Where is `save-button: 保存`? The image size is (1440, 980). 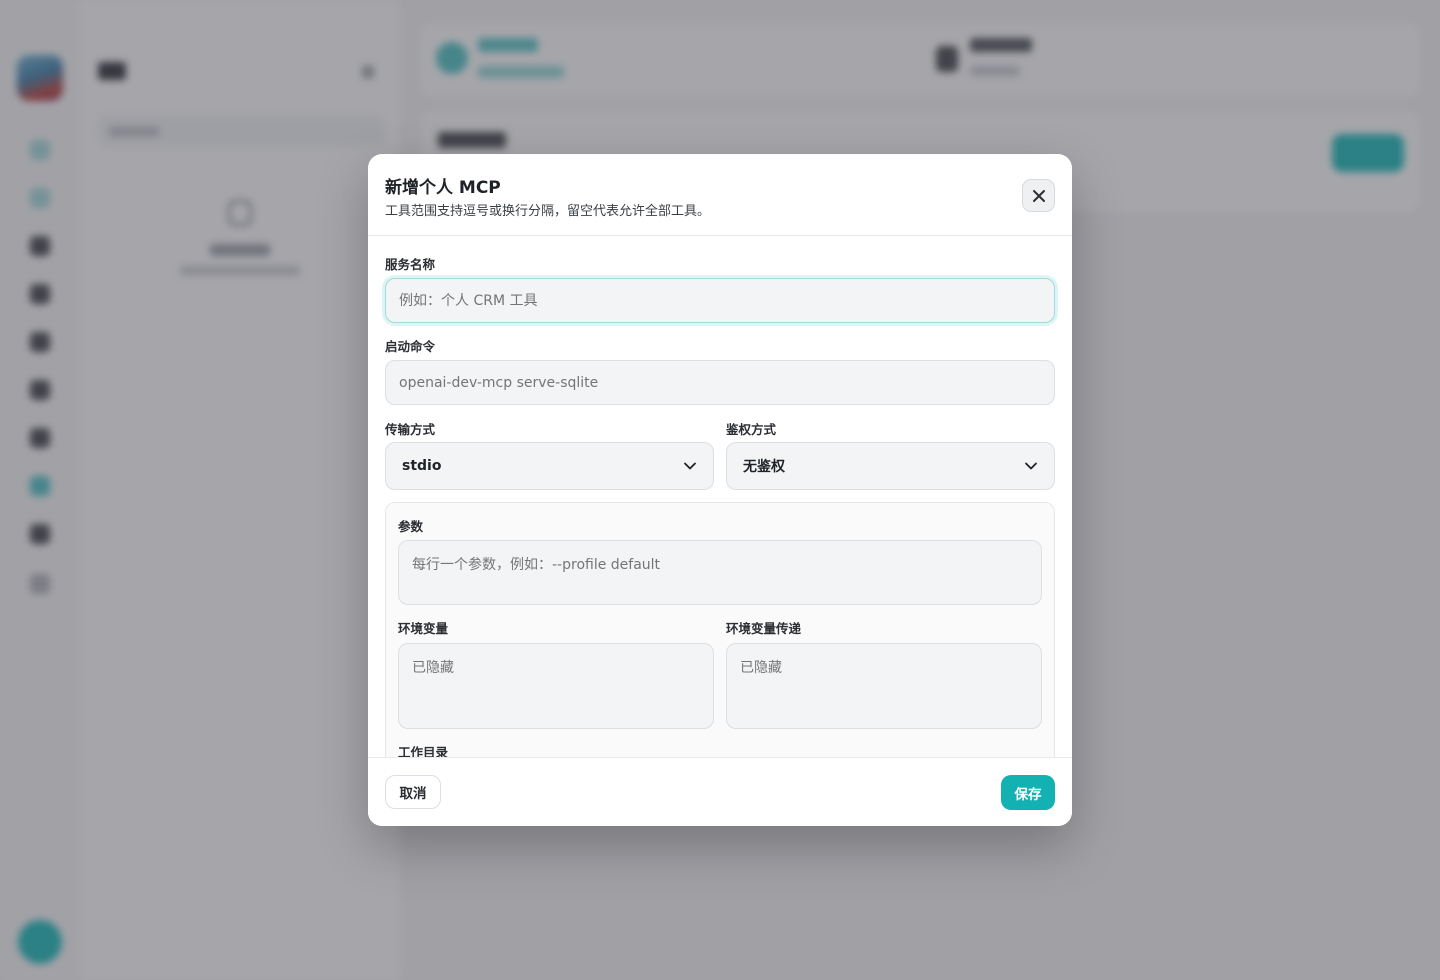 save-button: 保存 is located at coordinates (1028, 792).